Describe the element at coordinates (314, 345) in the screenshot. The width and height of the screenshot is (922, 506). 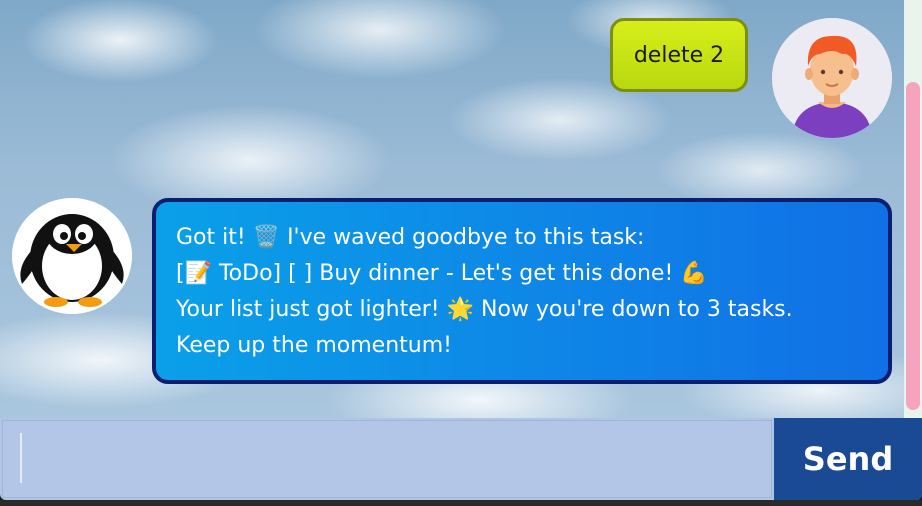
I see `bot-message-line: Keep up the momentum!` at that location.